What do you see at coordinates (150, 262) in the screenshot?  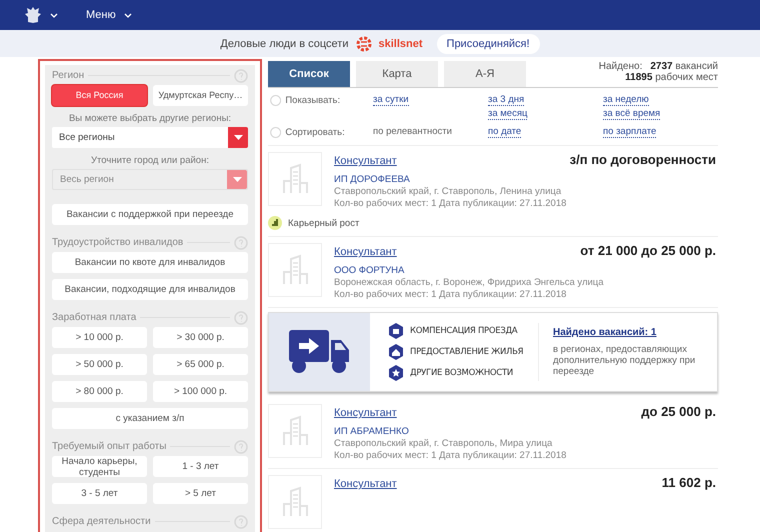 I see `filter-button: Вакансии по квоте для инвалидов` at bounding box center [150, 262].